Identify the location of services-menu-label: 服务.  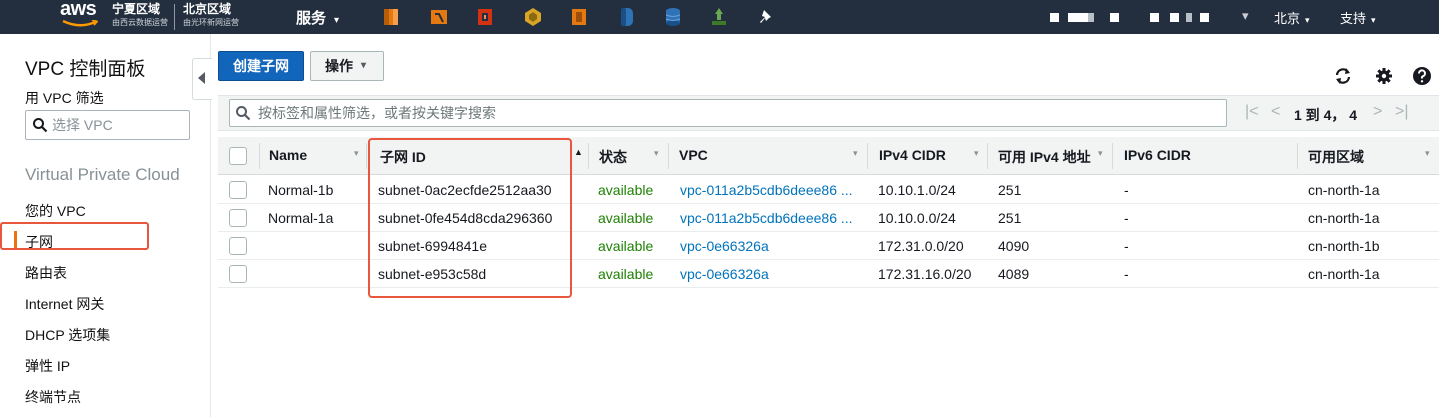
(311, 18).